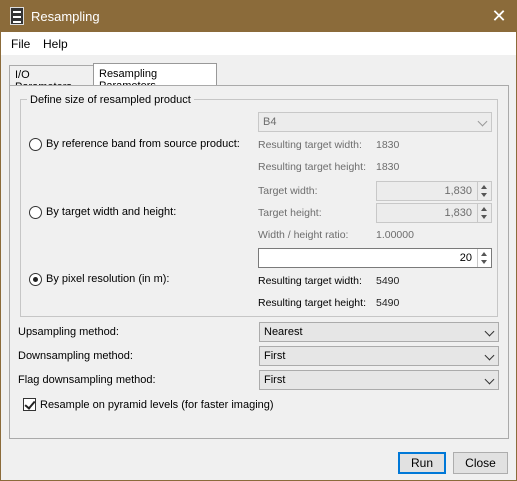 This screenshot has width=517, height=481. I want to click on tab-strip: I/O Parameters Resampling Parameters, so click(258, 74).